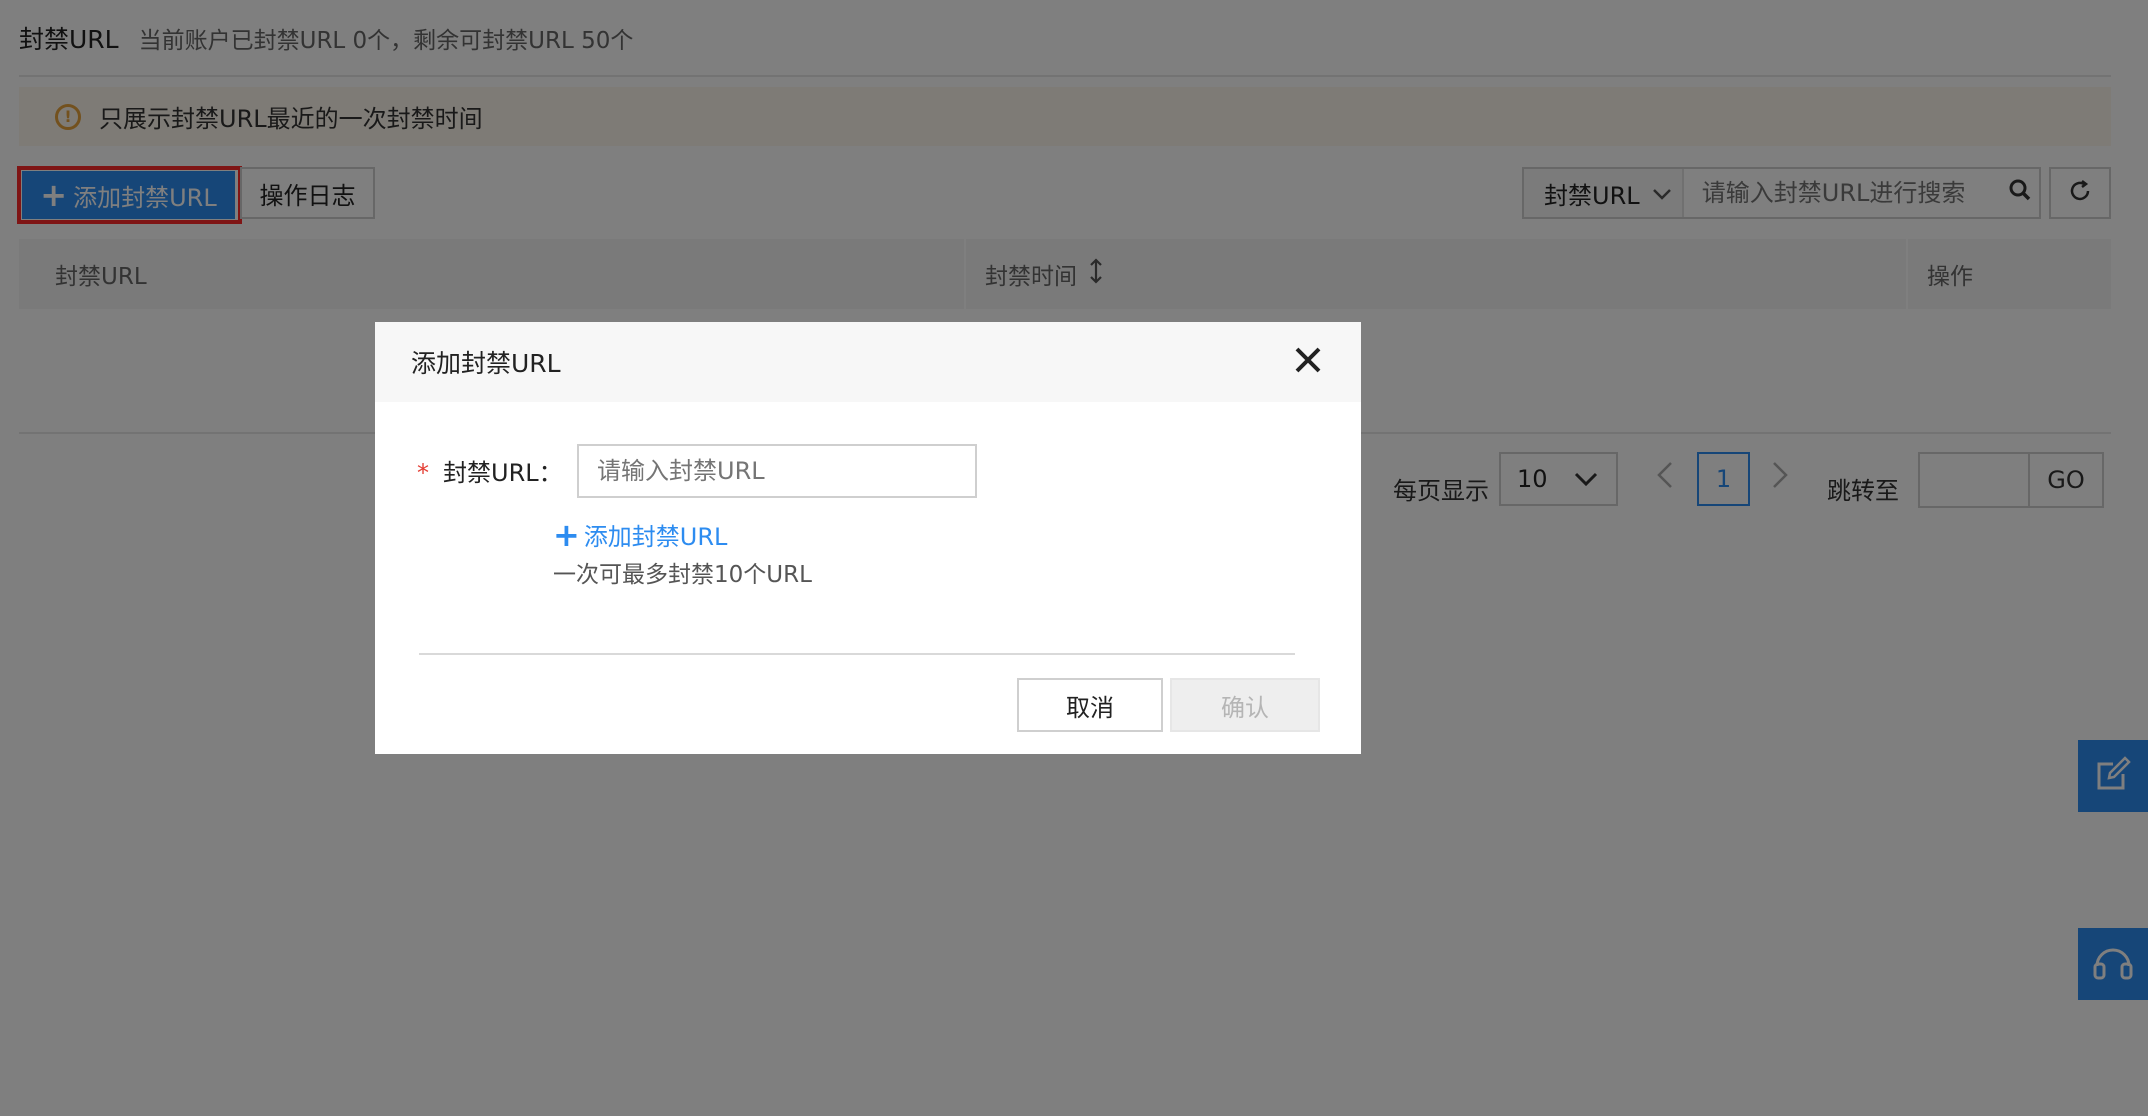 The image size is (2148, 1116). I want to click on add-another-url-label: 添加封禁URL, so click(655, 537).